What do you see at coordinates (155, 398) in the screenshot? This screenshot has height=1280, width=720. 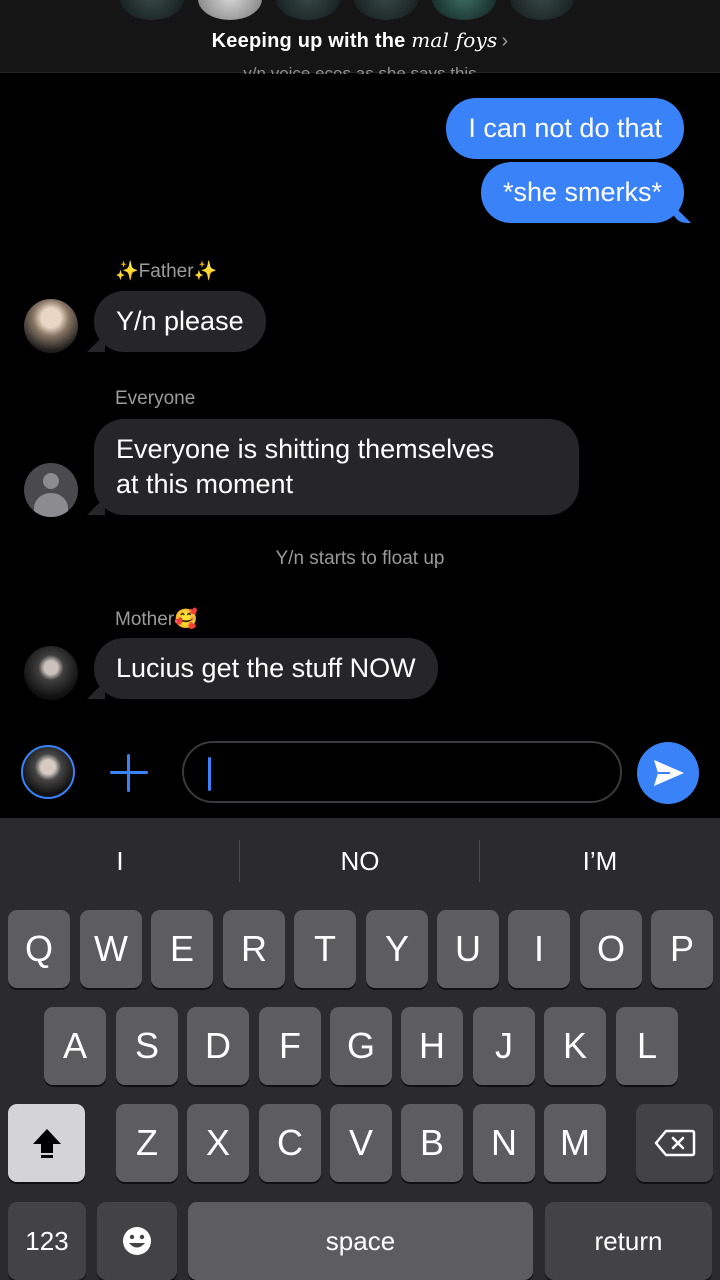 I see `sender-name: Everyone` at bounding box center [155, 398].